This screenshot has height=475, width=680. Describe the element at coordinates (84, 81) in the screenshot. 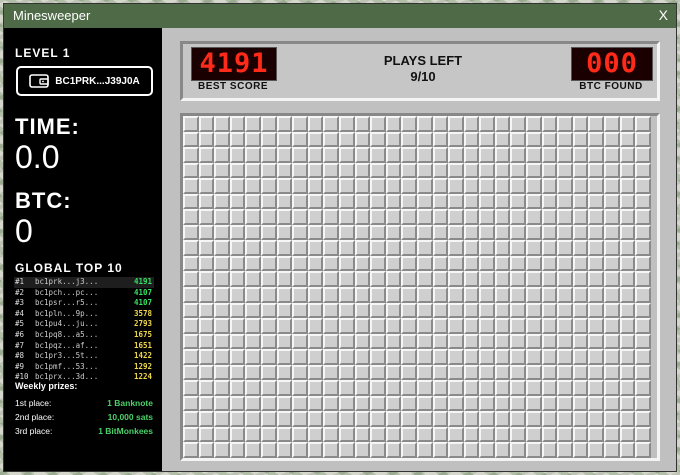

I see `wallet-button: BC1PRK...J39J0A` at that location.